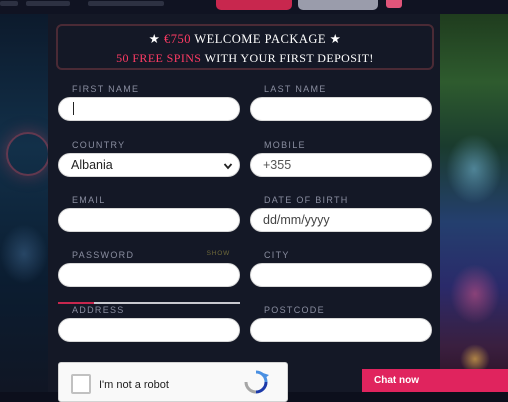  Describe the element at coordinates (338, 5) in the screenshot. I see `login-button` at that location.